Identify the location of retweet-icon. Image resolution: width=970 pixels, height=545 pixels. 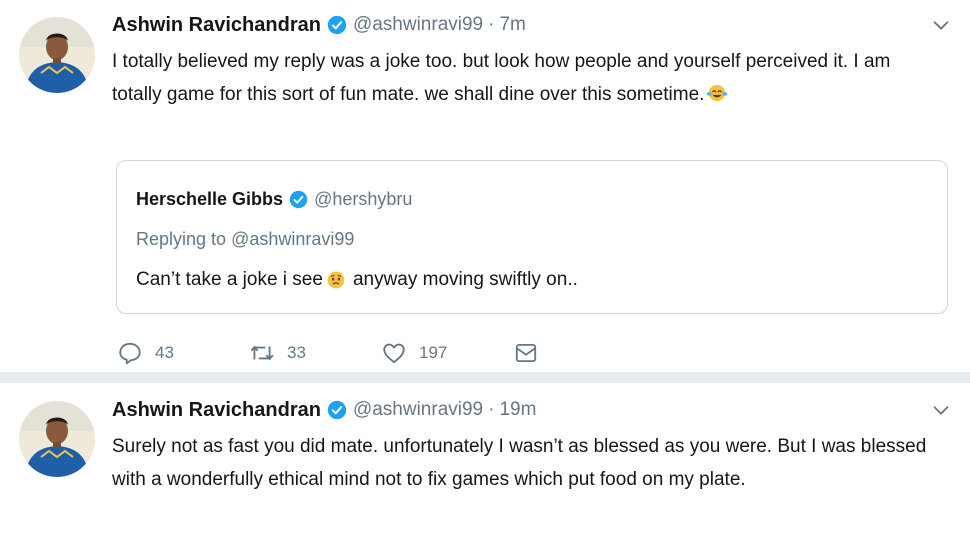
(262, 353).